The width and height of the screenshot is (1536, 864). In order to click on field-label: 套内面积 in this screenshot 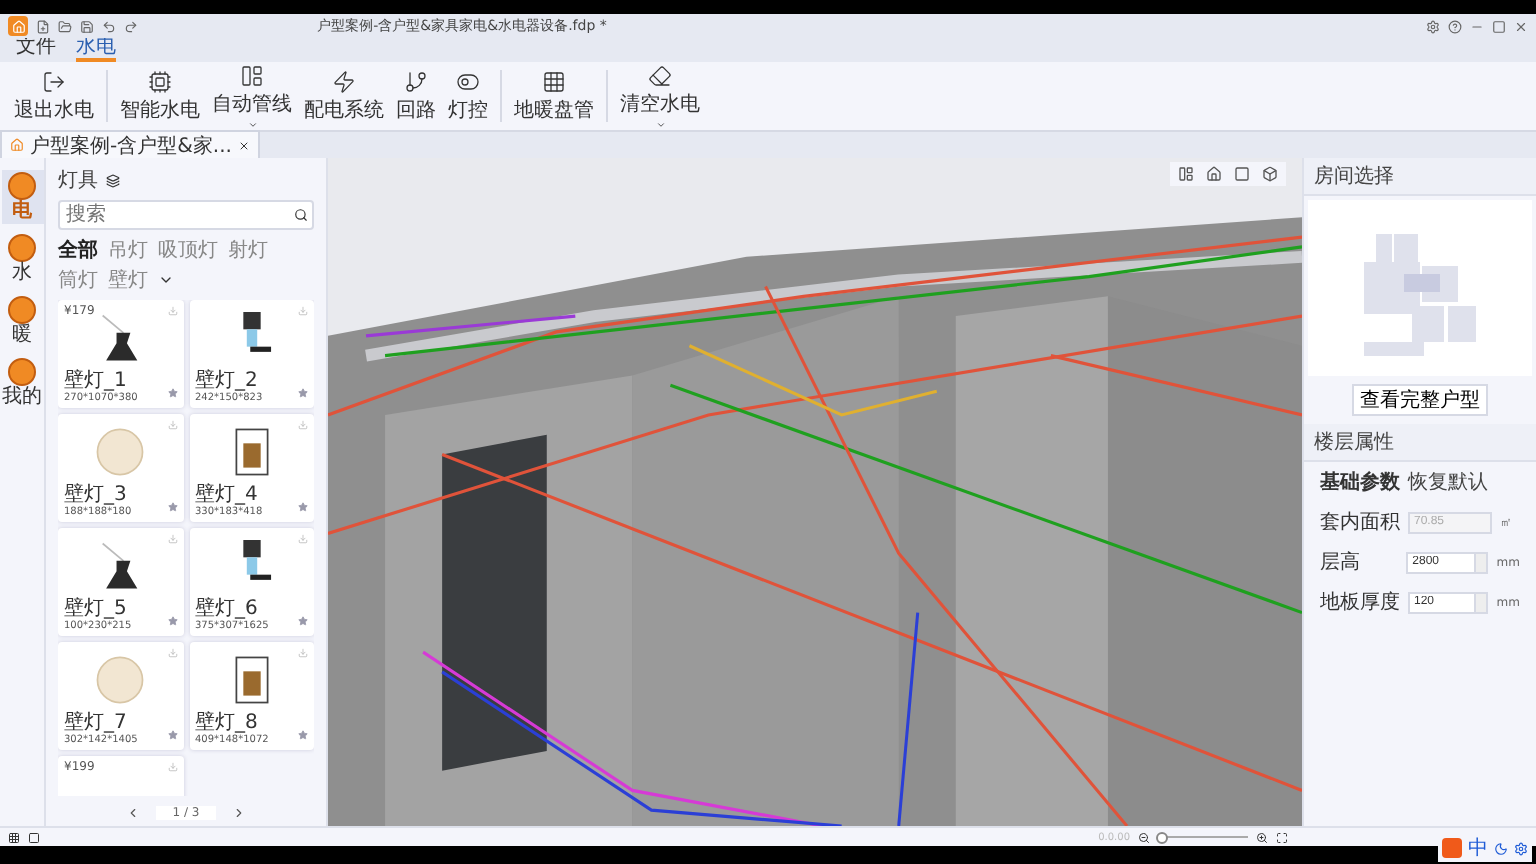, I will do `click(1360, 522)`.